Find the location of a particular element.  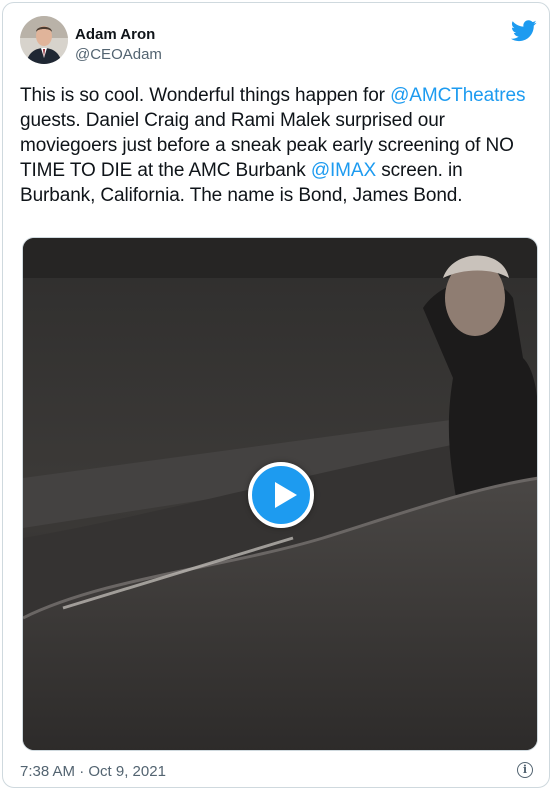

timestamp: 7:38 AM · Oct 9, 2021 is located at coordinates (93, 771).